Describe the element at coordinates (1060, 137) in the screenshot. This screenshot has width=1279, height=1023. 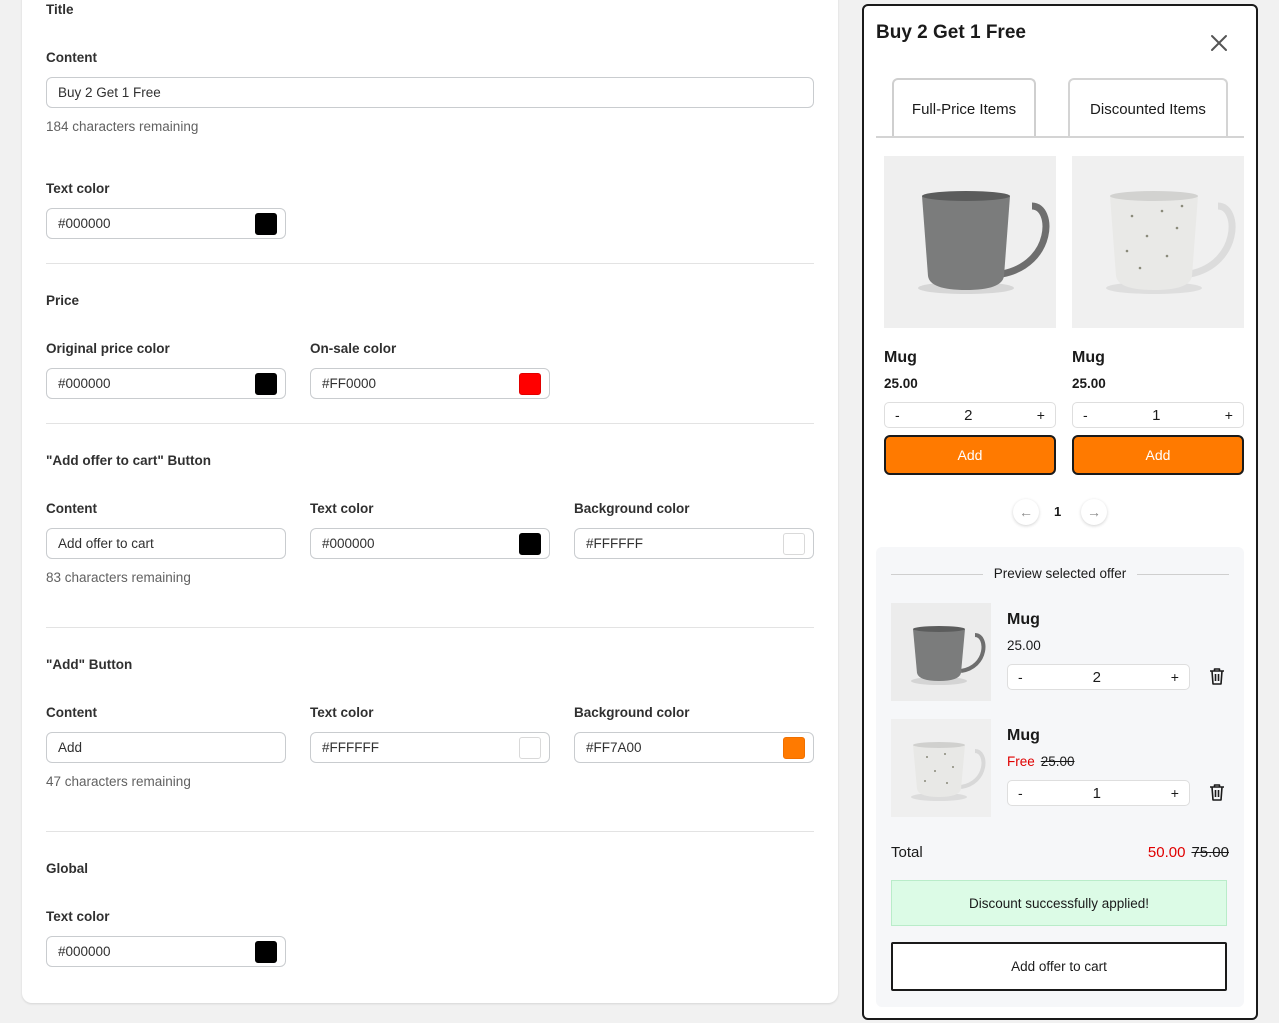
I see `tab-underline` at that location.